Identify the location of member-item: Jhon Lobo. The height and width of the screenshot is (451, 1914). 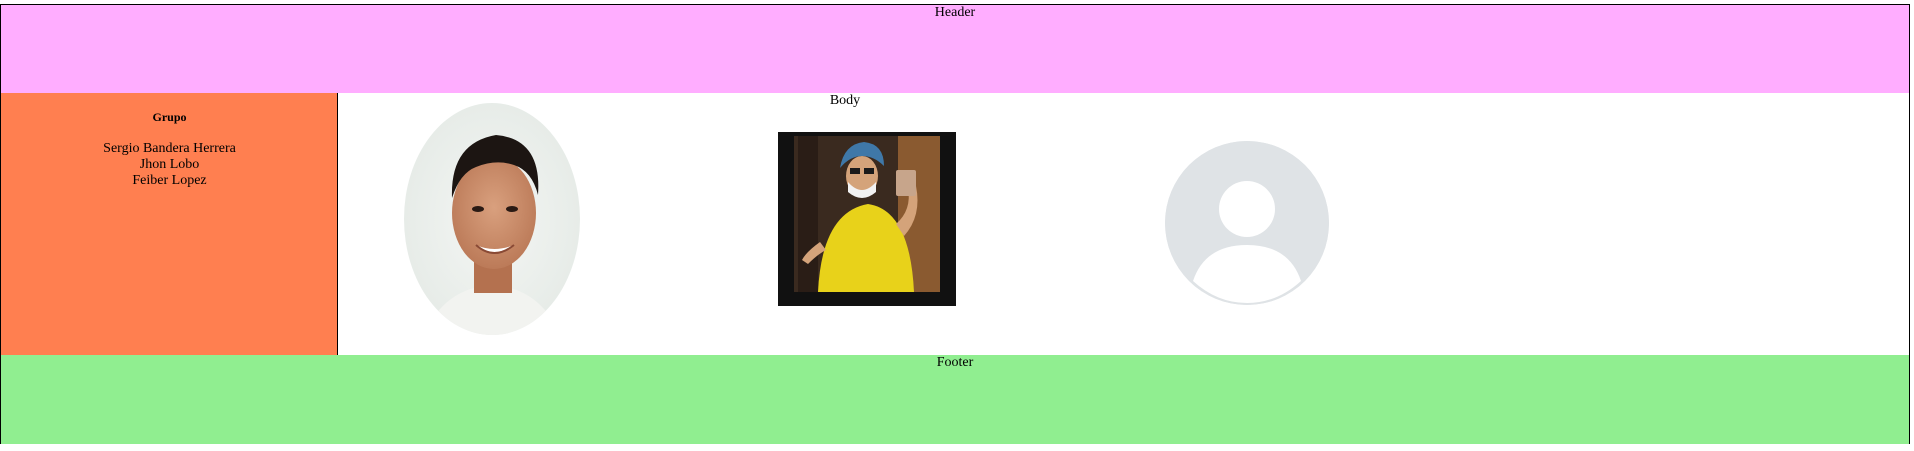
(169, 164).